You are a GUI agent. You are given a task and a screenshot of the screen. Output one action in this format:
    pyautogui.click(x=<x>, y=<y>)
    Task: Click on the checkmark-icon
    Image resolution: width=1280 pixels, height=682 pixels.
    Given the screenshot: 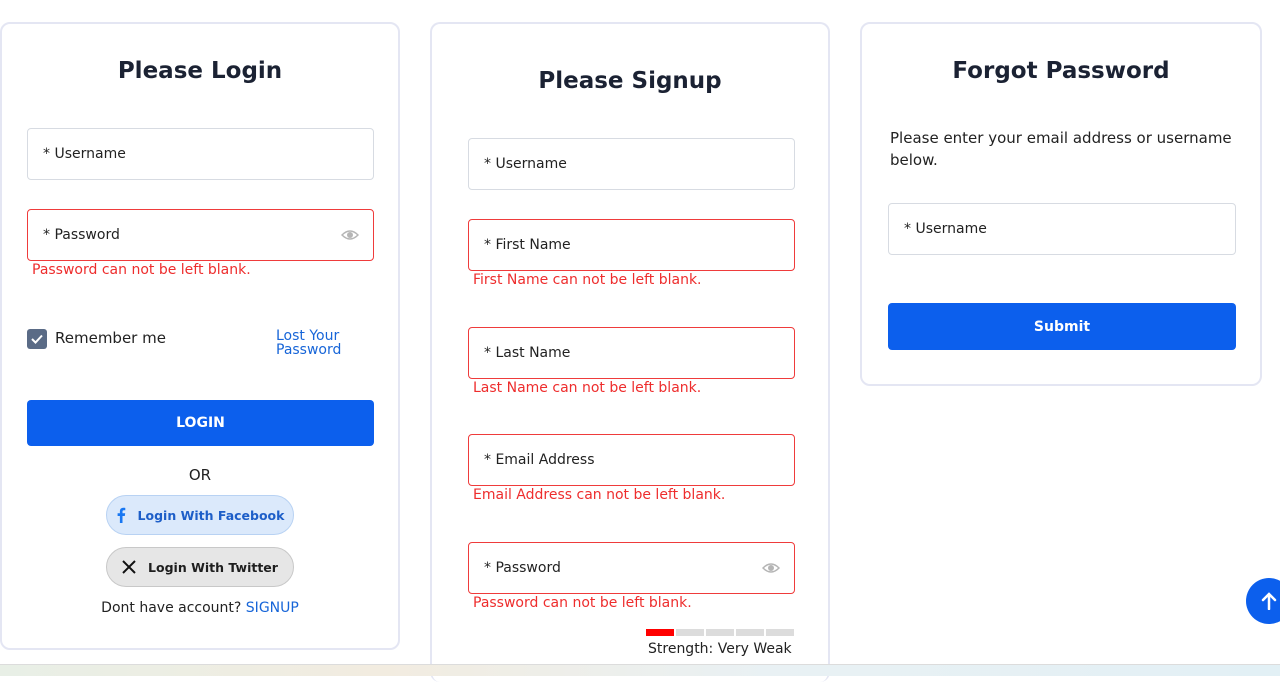 What is the action you would take?
    pyautogui.click(x=37, y=339)
    